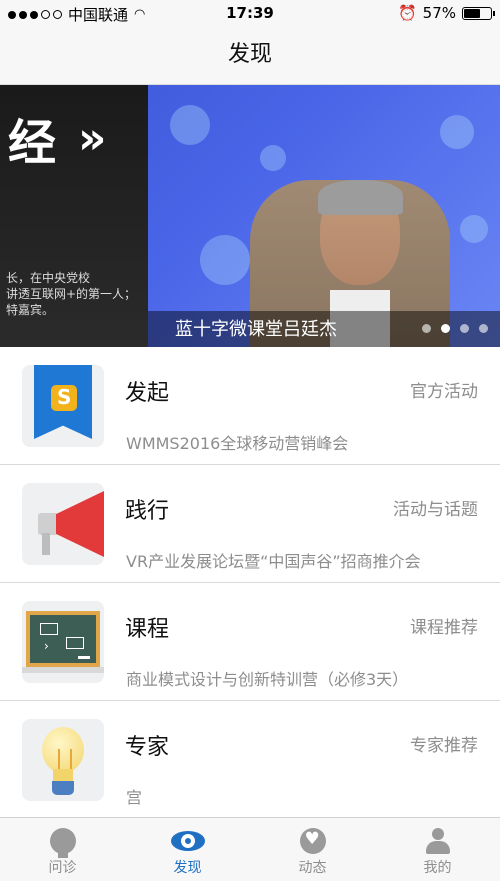 The width and height of the screenshot is (500, 881). Describe the element at coordinates (250, 642) in the screenshot. I see `list-item-kecheng: › 课程 课程推荐 商业模式设计与创新特训营（必修3天）` at that location.